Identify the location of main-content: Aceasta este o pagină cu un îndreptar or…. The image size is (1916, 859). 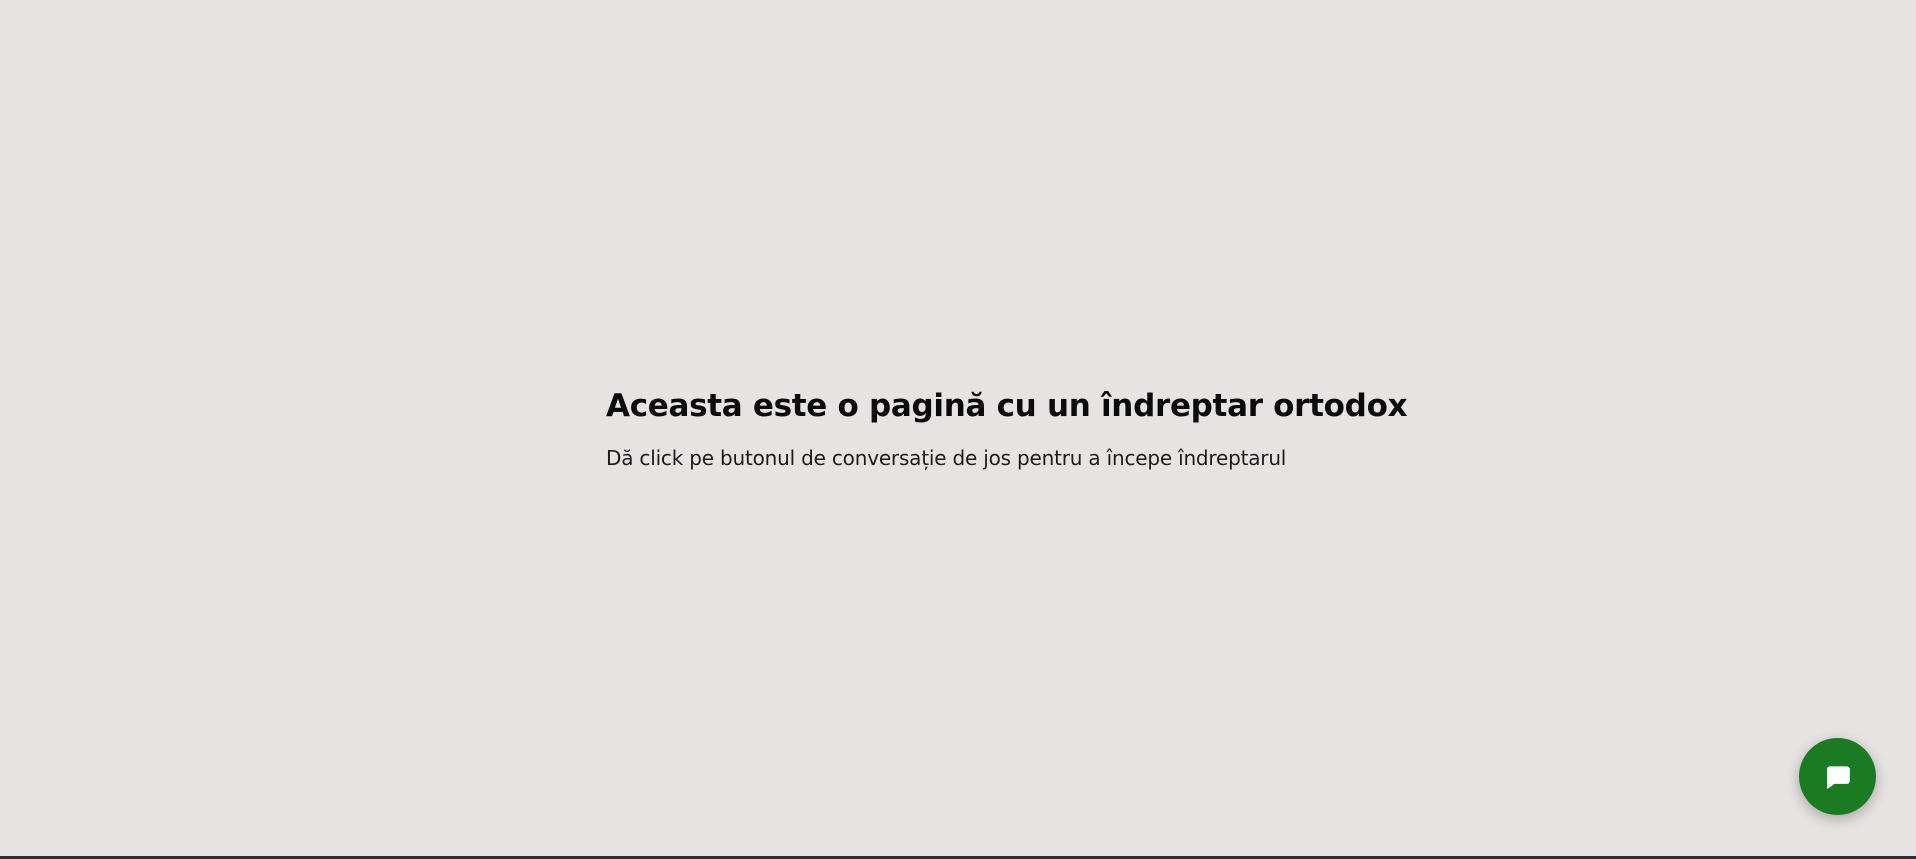
(1007, 428).